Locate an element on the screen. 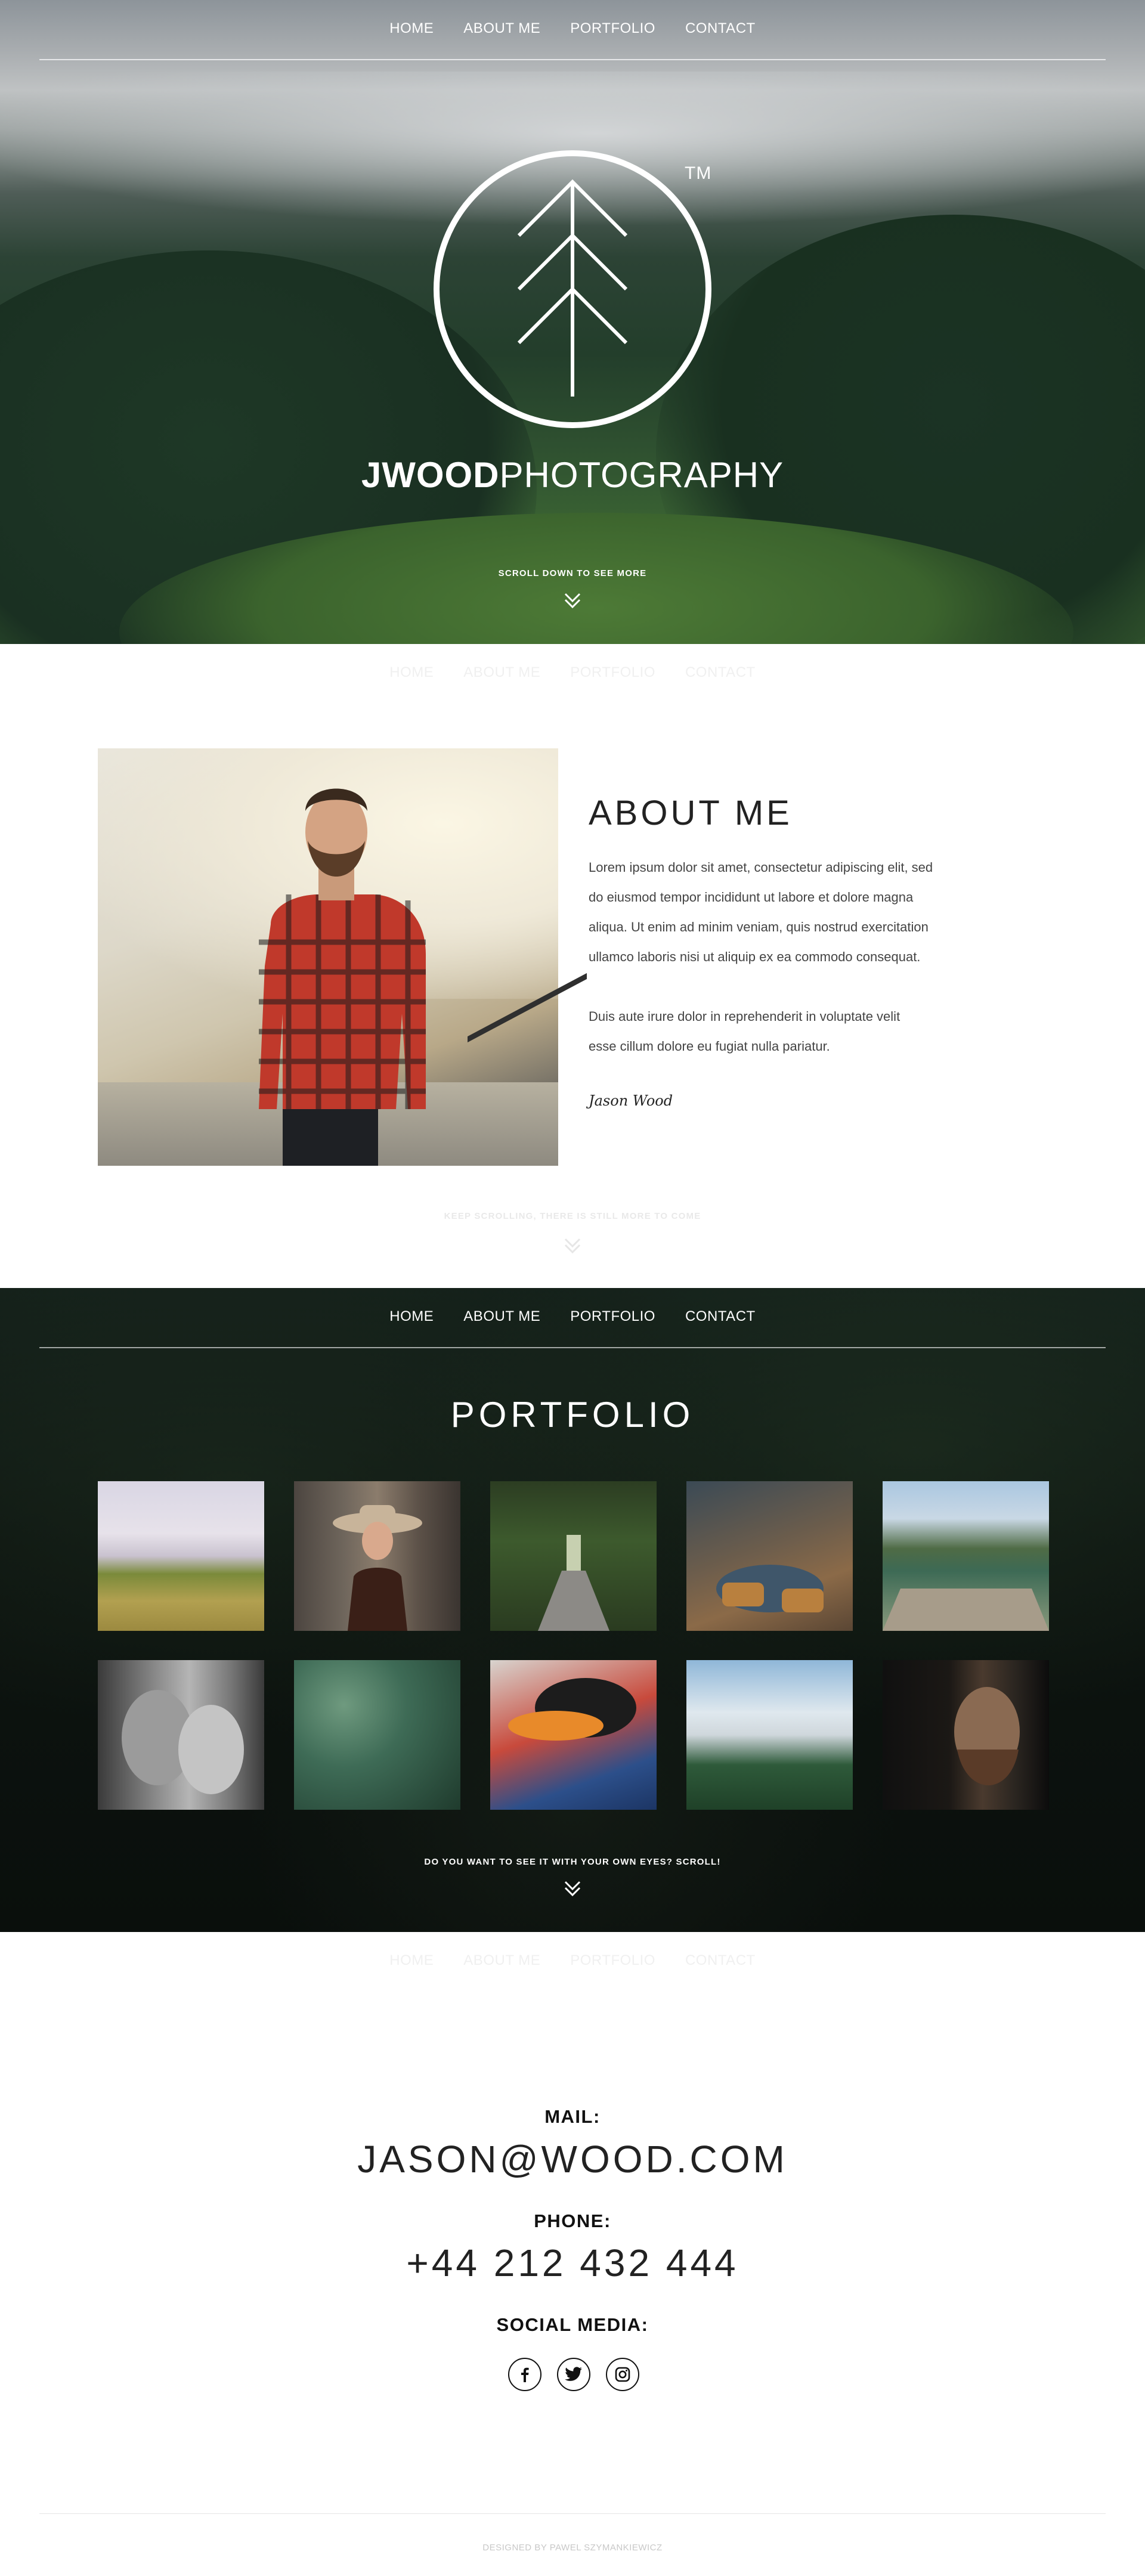 The width and height of the screenshot is (1145, 2576). social-links is located at coordinates (573, 2374).